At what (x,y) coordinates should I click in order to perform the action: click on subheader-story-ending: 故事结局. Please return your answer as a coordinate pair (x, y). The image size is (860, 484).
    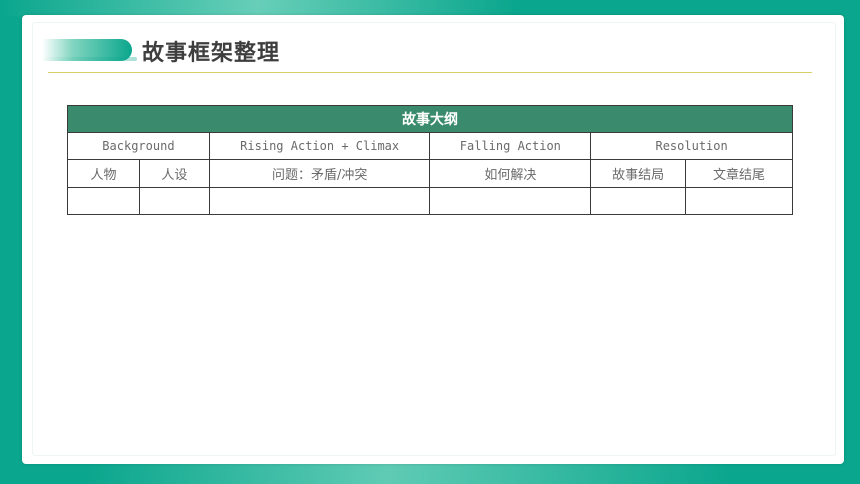
    Looking at the image, I should click on (638, 173).